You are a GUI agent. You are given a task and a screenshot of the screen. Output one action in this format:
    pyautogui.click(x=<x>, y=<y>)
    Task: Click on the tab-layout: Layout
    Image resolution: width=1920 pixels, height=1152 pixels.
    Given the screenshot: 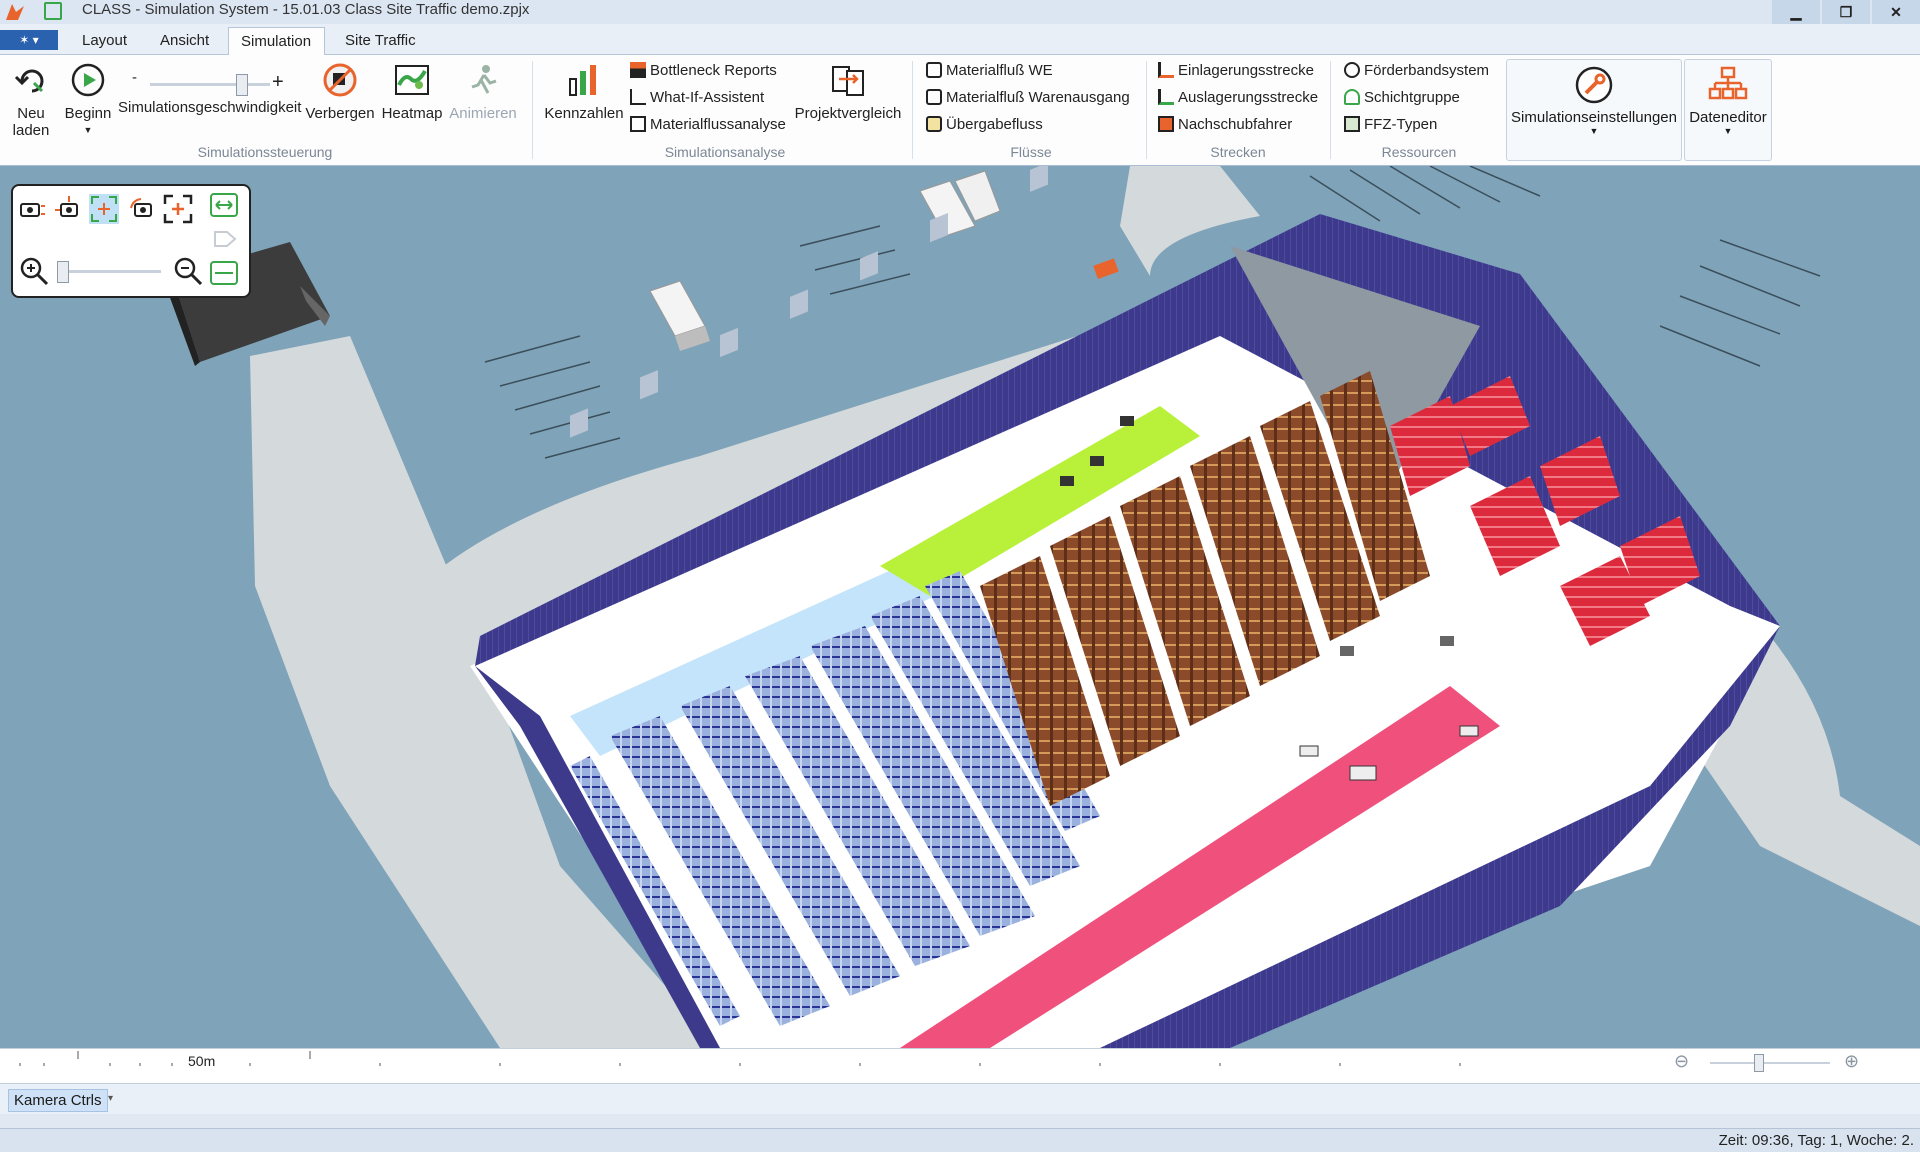 What is the action you would take?
    pyautogui.click(x=104, y=40)
    